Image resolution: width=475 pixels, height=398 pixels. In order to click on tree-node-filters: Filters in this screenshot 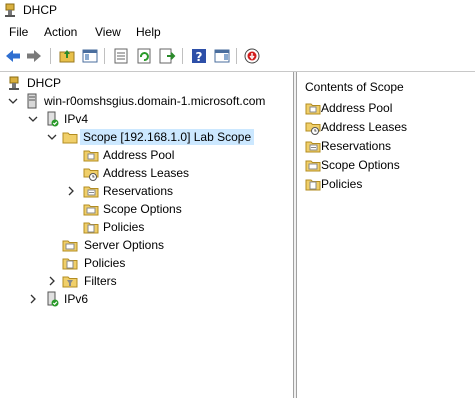, I will do `click(146, 281)`.